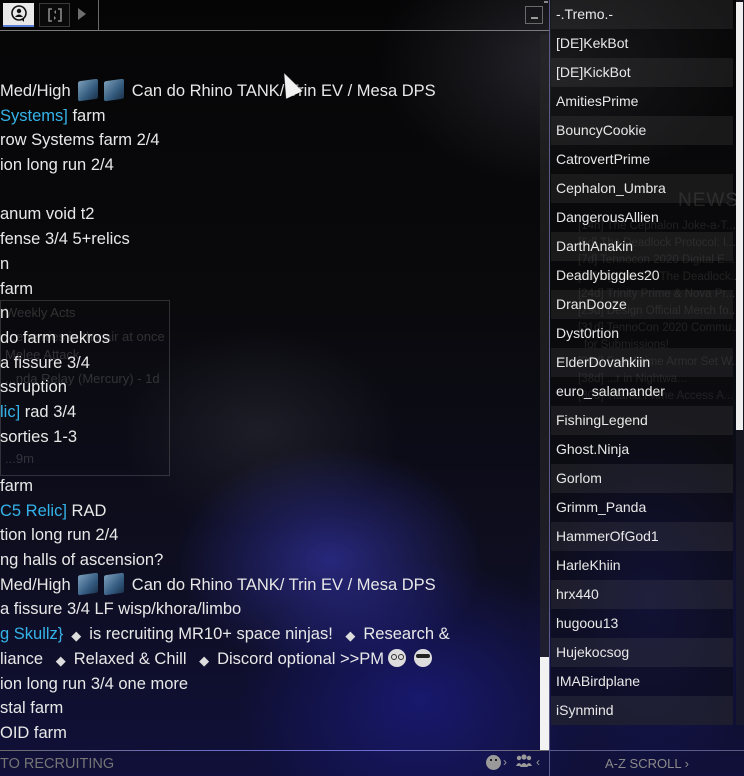 The width and height of the screenshot is (744, 776). Describe the element at coordinates (642, 246) in the screenshot. I see `player-list-item: DarthAnakin` at that location.